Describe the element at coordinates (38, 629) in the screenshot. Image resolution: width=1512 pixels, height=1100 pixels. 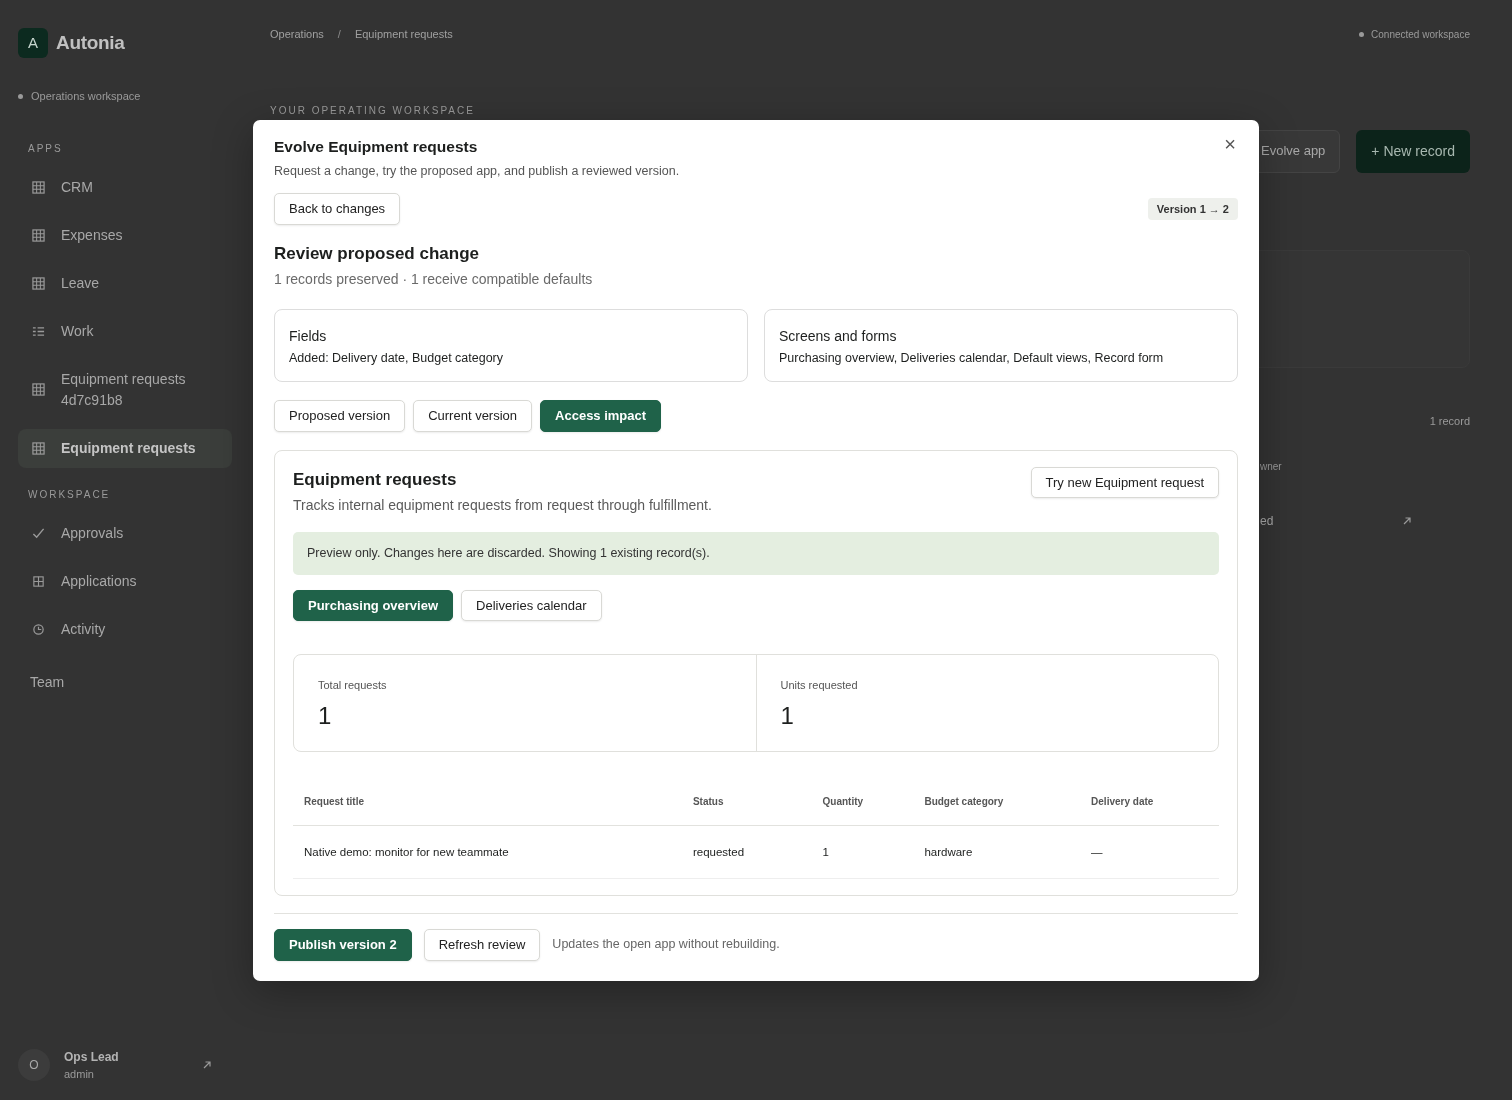
I see `clock-icon` at that location.